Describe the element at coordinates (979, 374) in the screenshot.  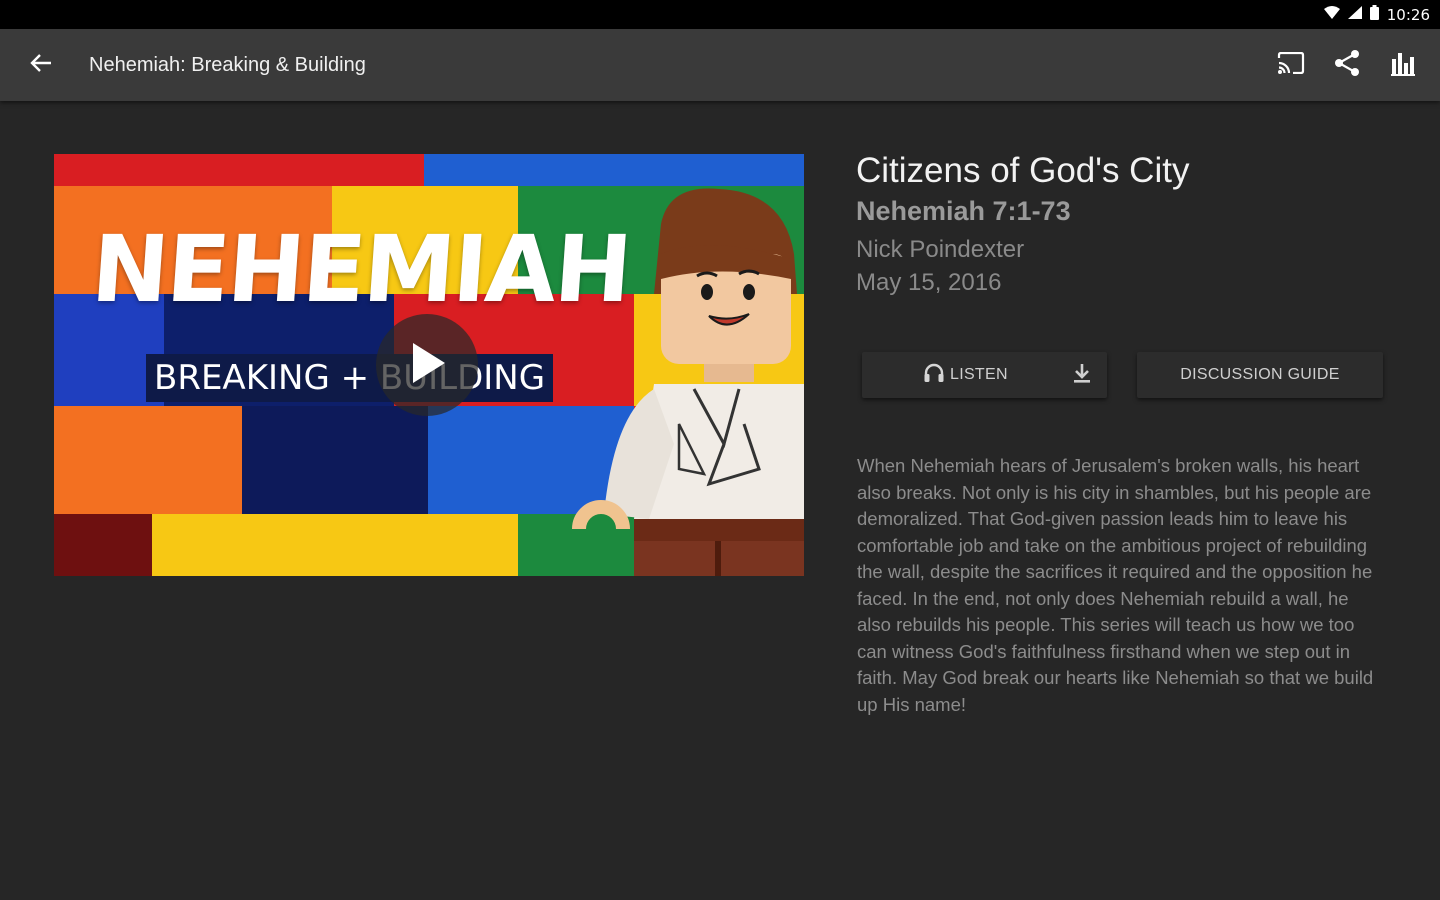
I see `listen-label: LISTEN` at that location.